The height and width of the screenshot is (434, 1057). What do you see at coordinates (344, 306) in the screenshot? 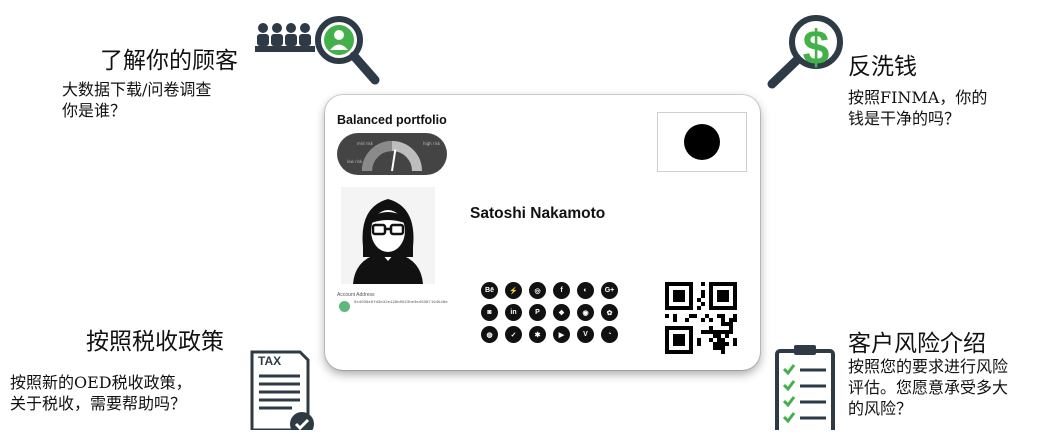
I see `wallet-icon` at bounding box center [344, 306].